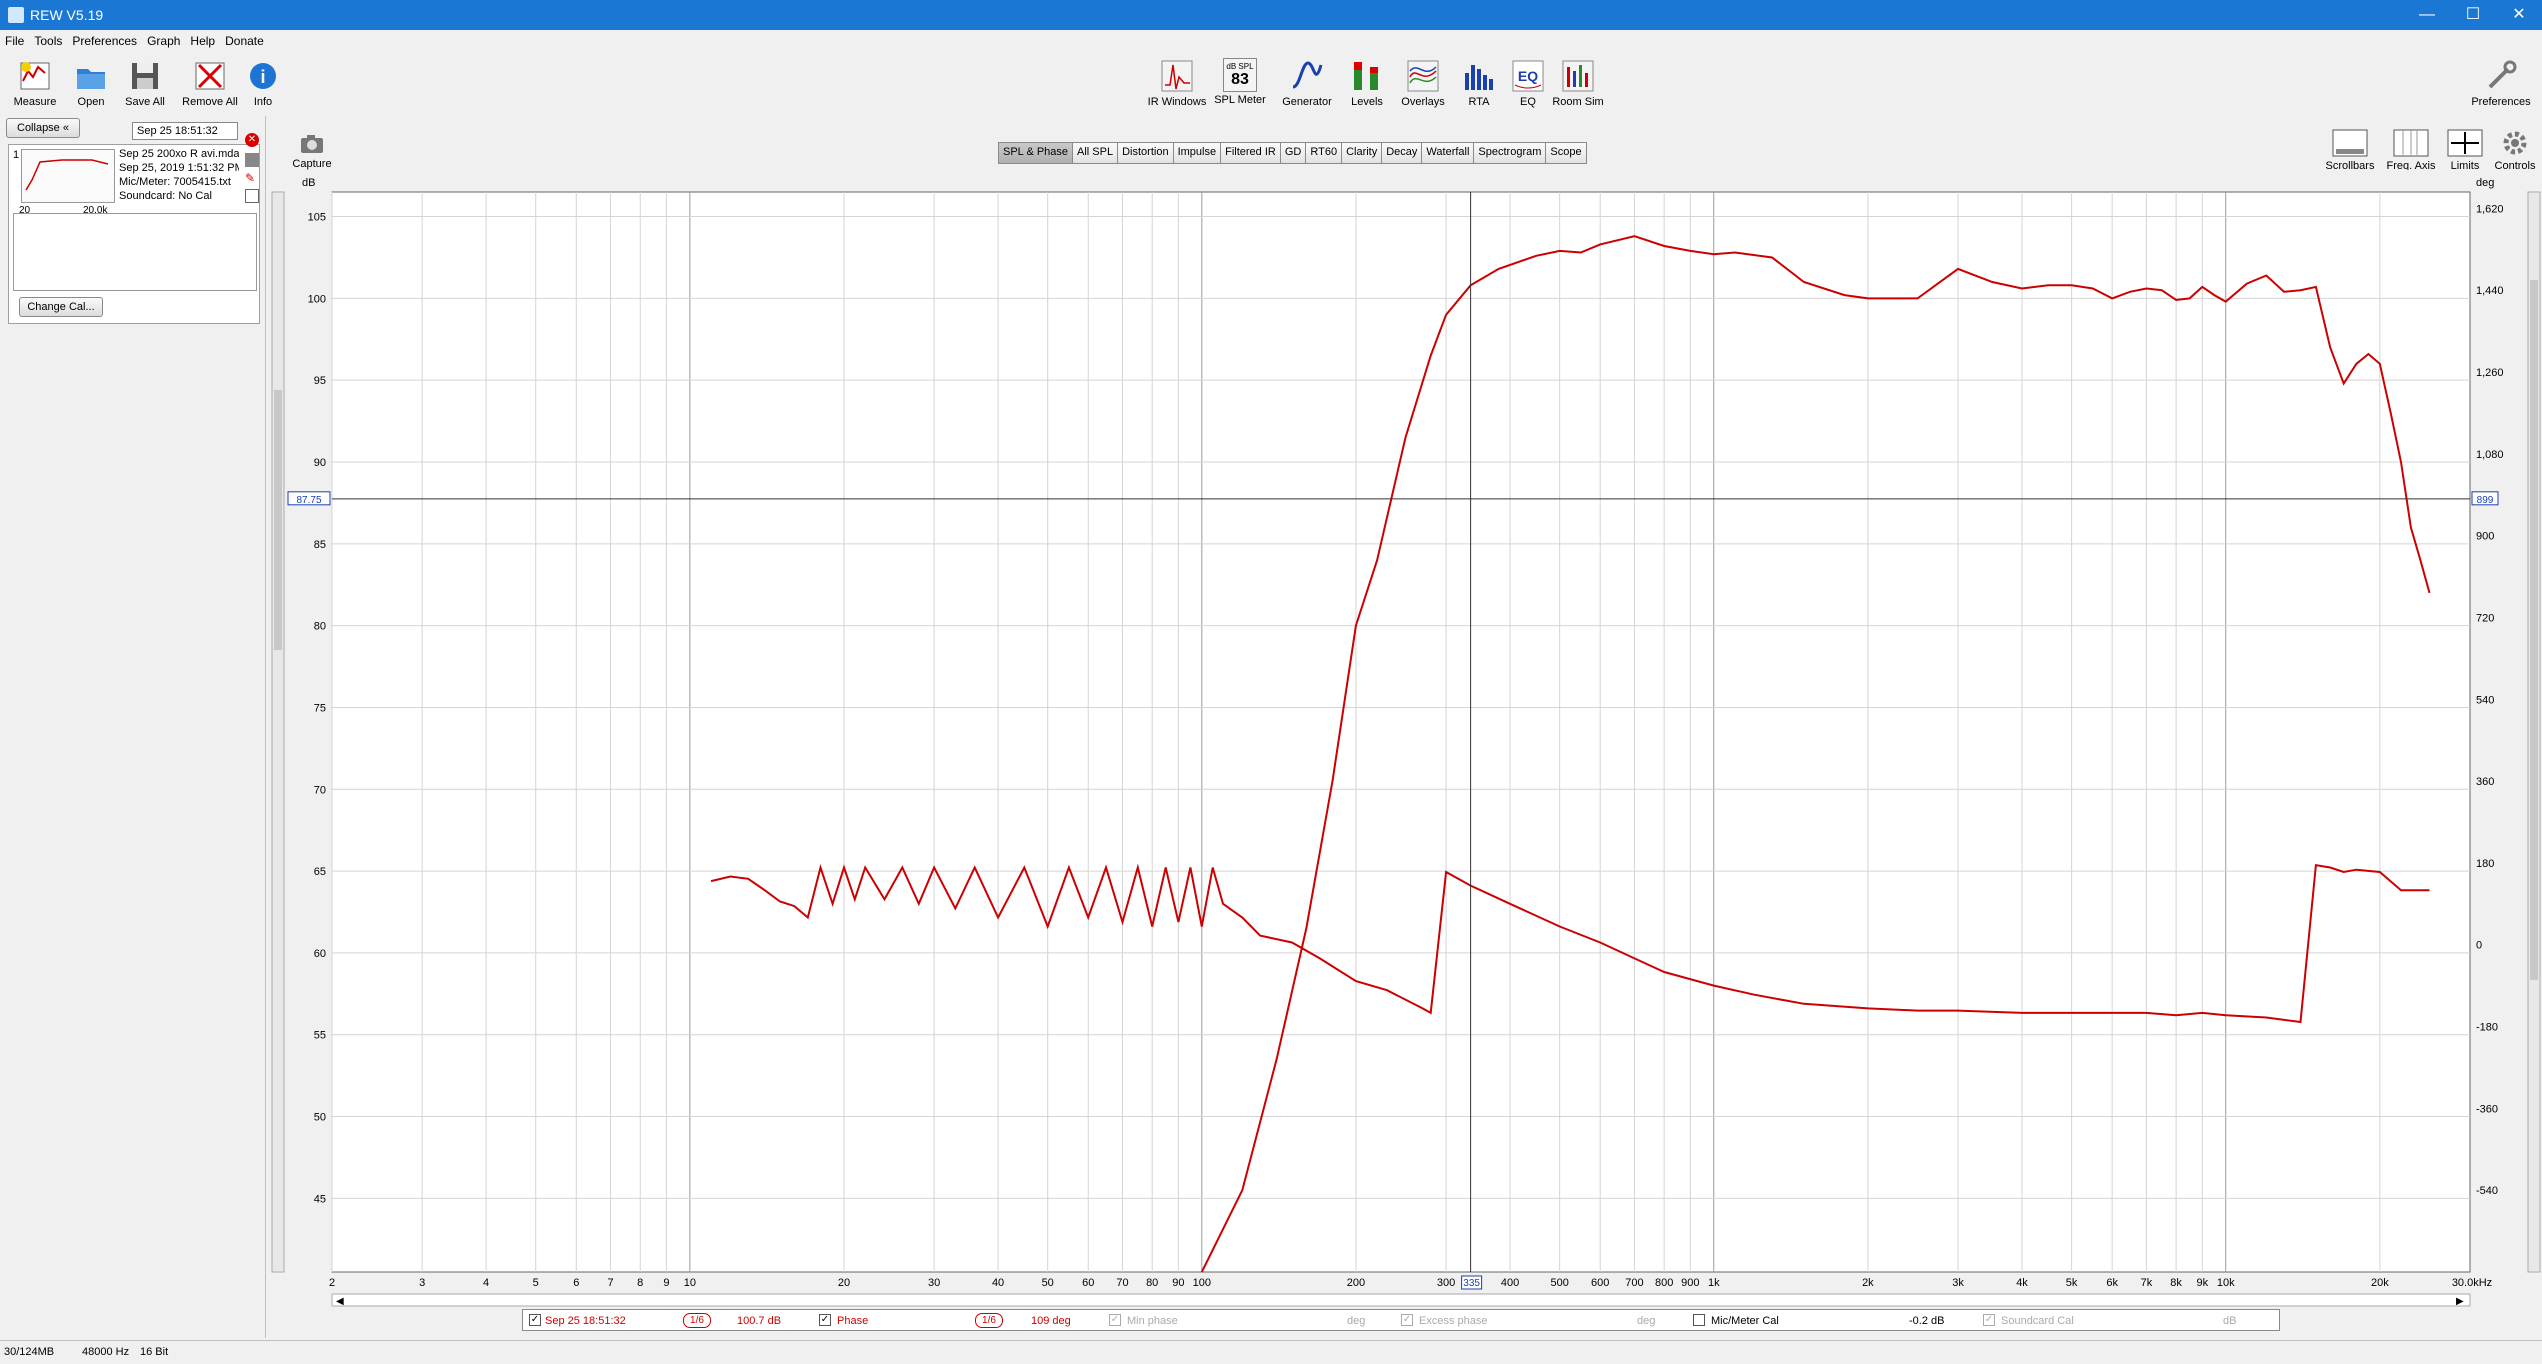 The height and width of the screenshot is (1364, 2542). What do you see at coordinates (2411, 150) in the screenshot?
I see `freq-axis-button: Freq. Axis` at bounding box center [2411, 150].